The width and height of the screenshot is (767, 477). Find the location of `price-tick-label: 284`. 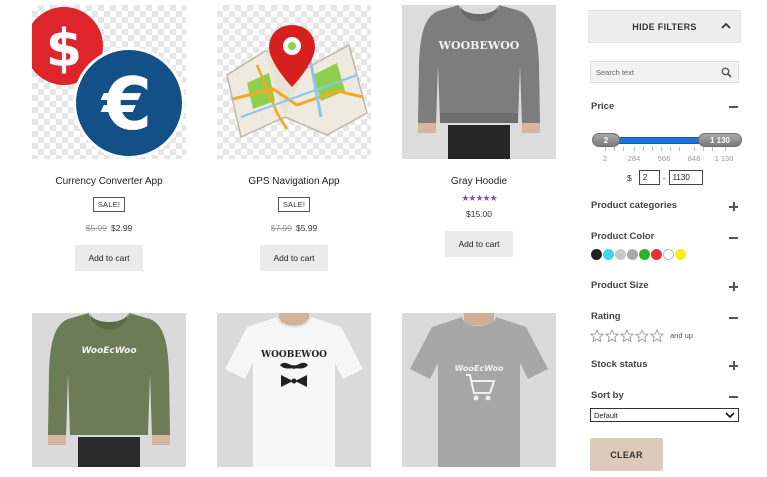

price-tick-label: 284 is located at coordinates (634, 158).